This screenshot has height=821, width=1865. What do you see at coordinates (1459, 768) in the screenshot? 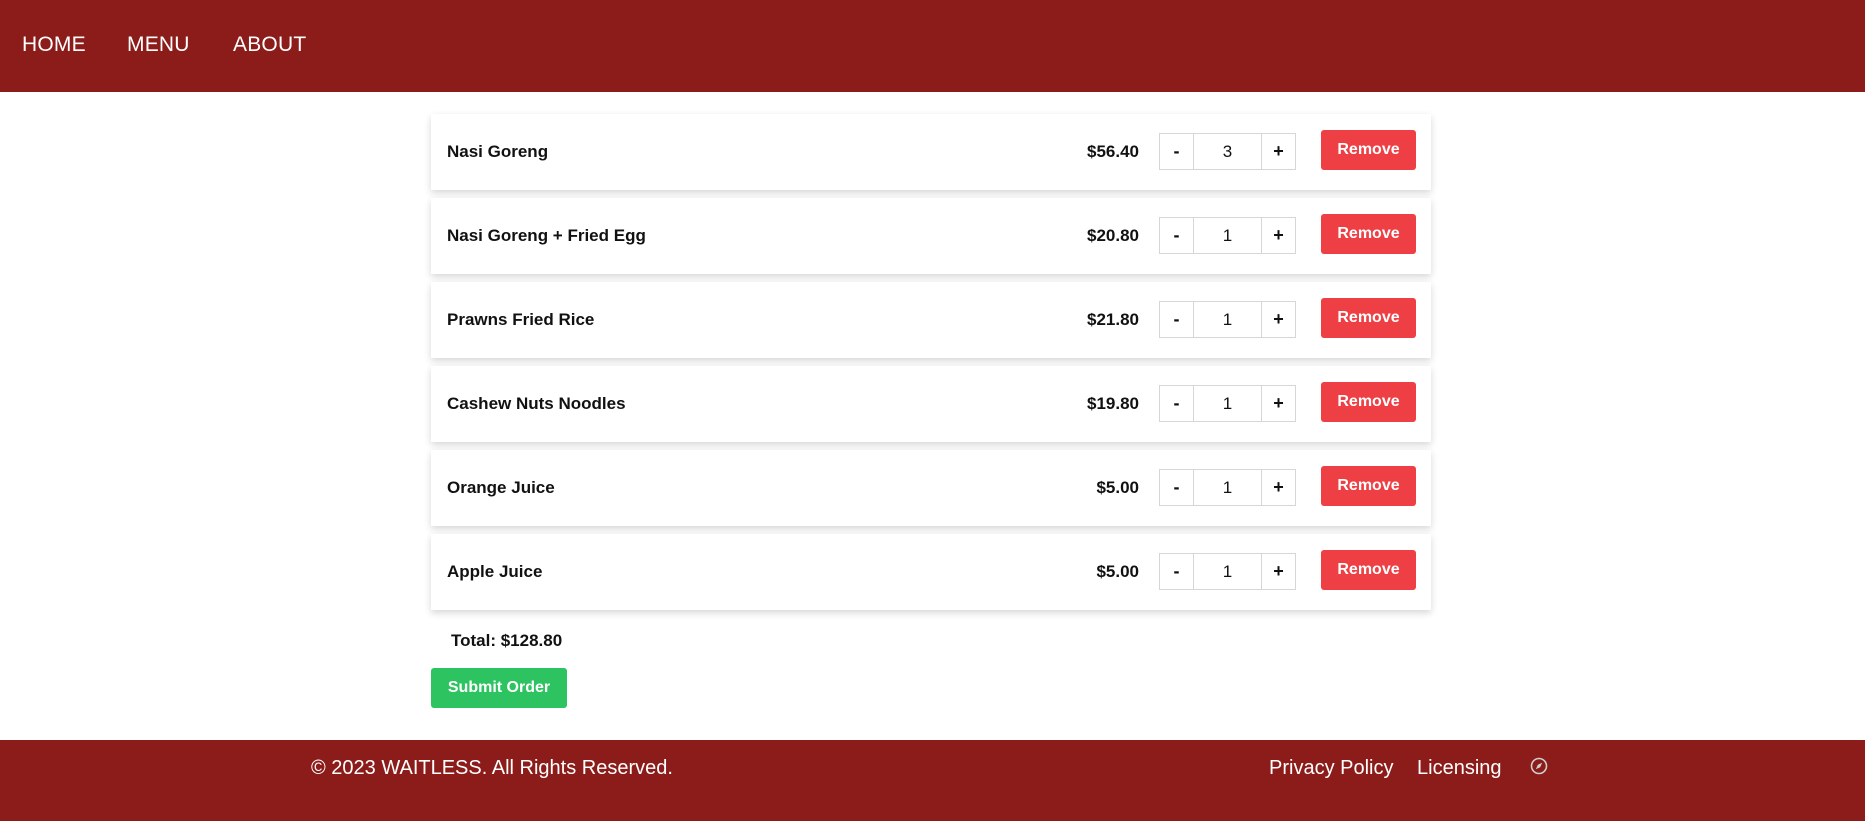
I see `licensing-link: Licensing` at bounding box center [1459, 768].